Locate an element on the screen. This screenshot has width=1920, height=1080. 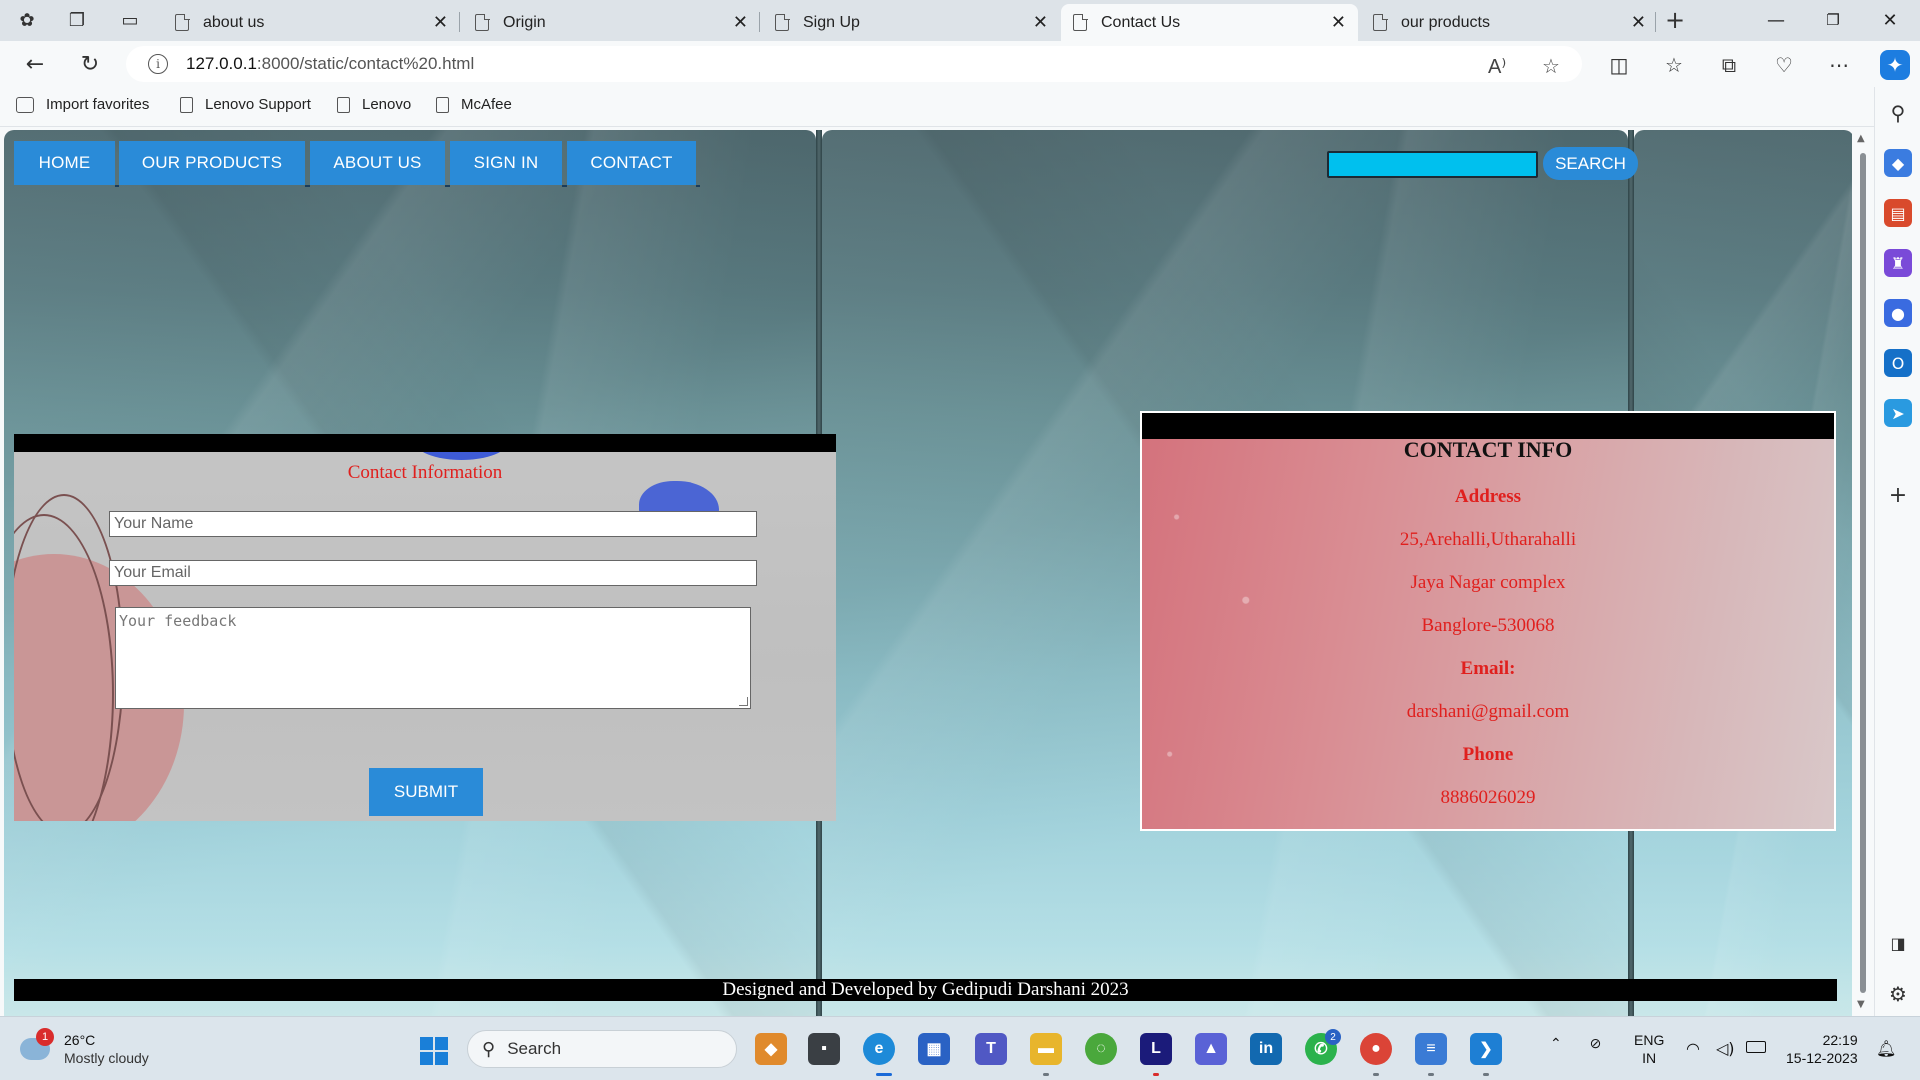
hide-sidebar-icon: ◨ is located at coordinates (1898, 943).